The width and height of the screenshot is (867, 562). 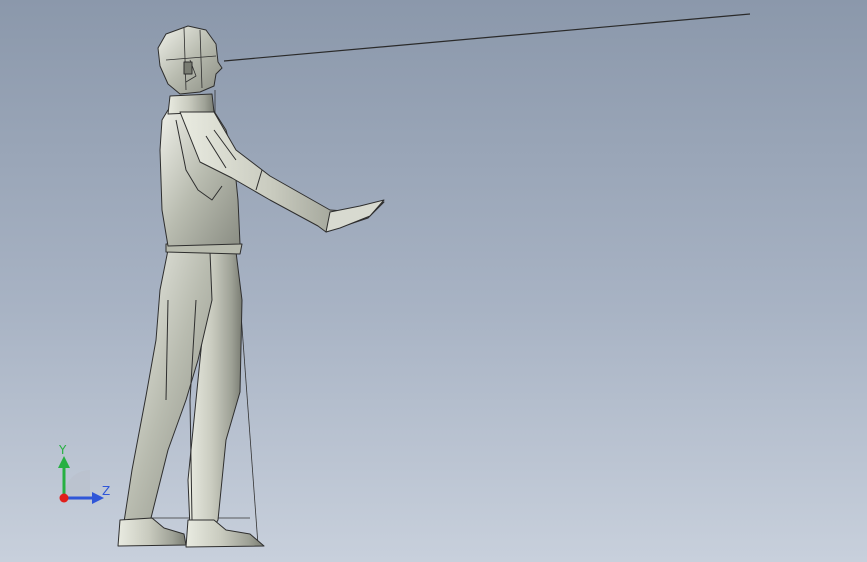 I want to click on axis-x-origin-icon, so click(x=64, y=498).